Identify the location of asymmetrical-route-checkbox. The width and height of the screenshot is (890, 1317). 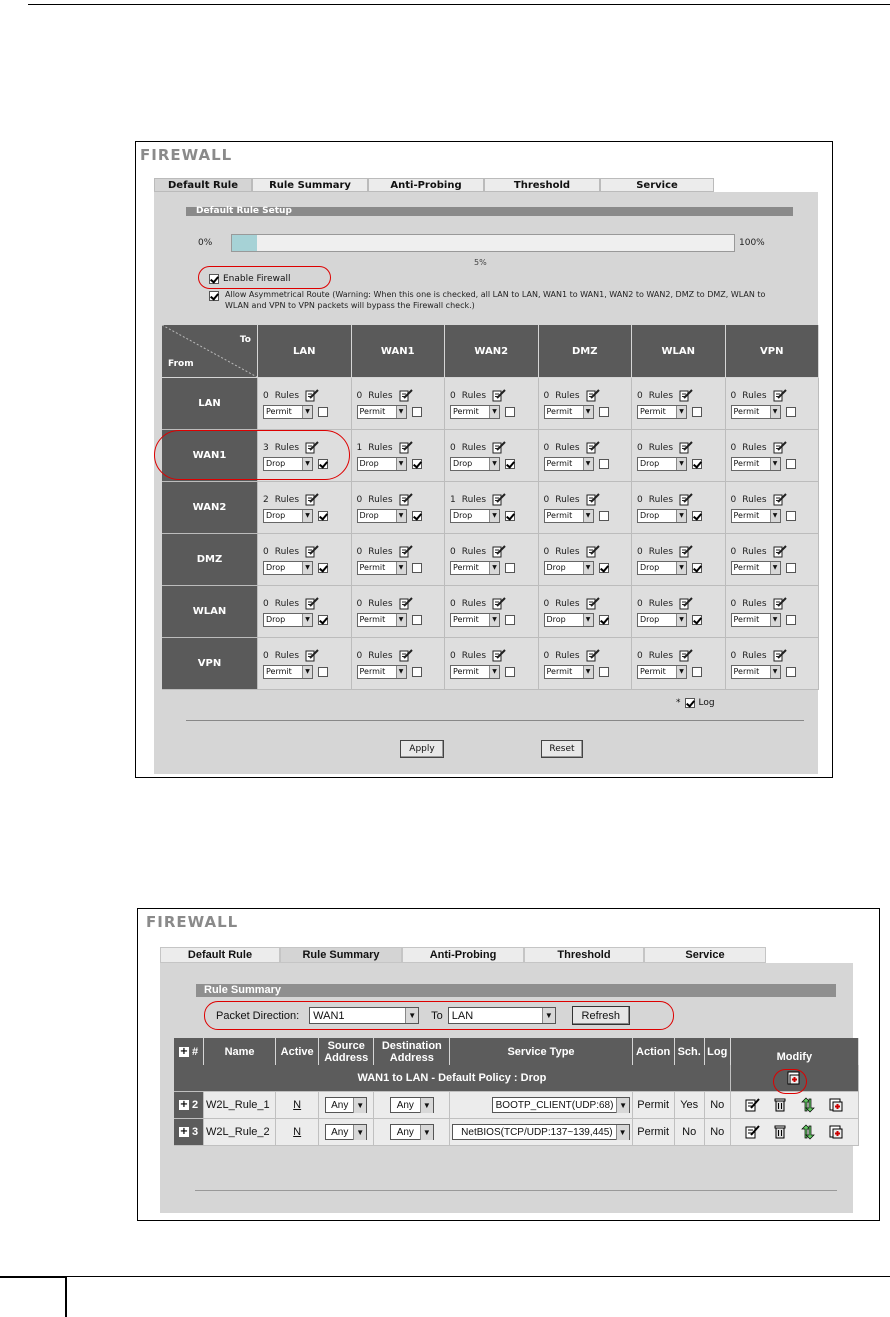
(214, 296).